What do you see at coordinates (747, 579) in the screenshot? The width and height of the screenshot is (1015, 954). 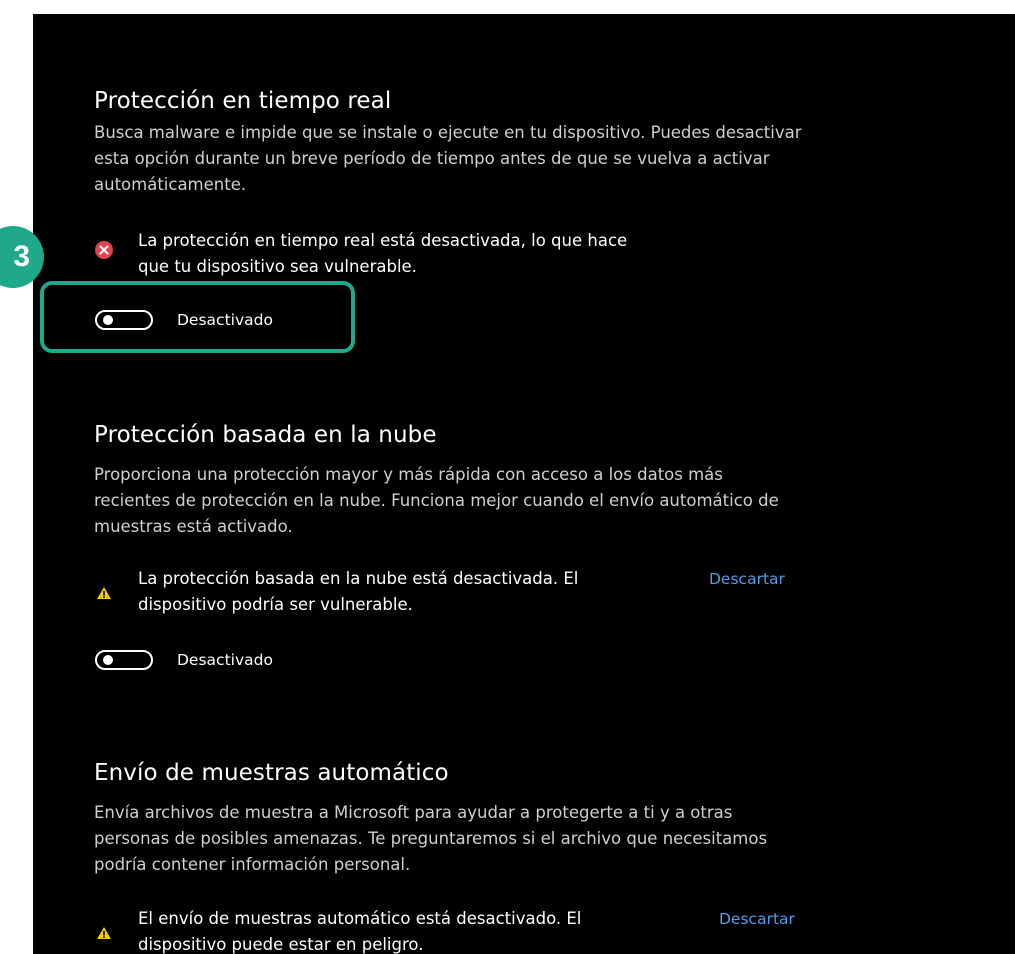 I see `dismiss-cloud-alert-link: Descartar` at bounding box center [747, 579].